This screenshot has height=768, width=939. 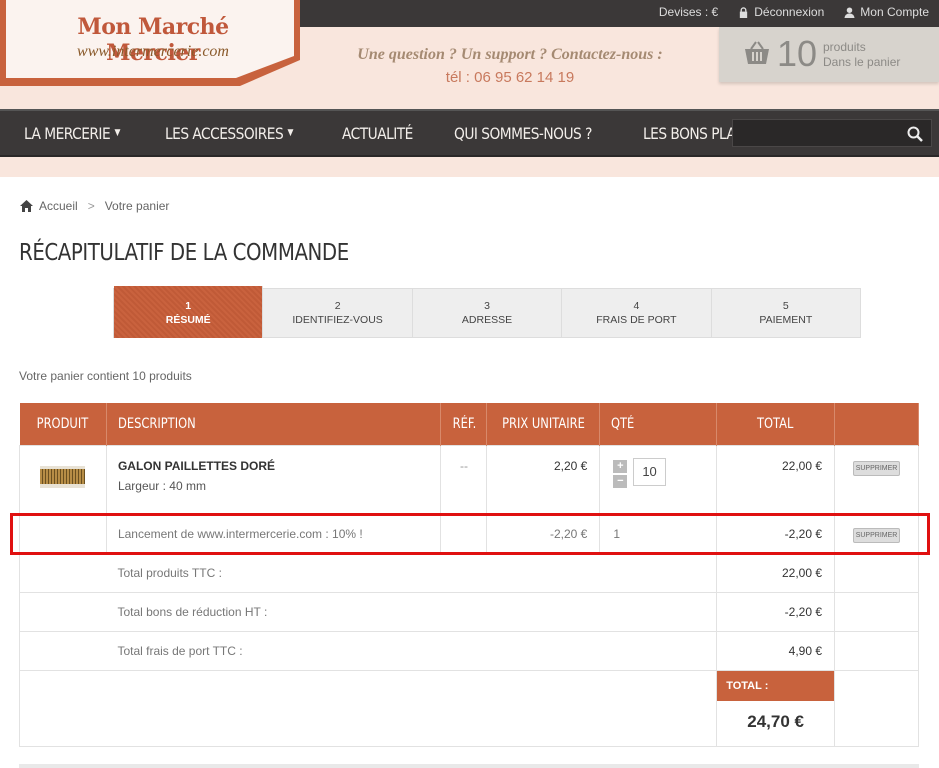 What do you see at coordinates (915, 134) in the screenshot?
I see `search-icon` at bounding box center [915, 134].